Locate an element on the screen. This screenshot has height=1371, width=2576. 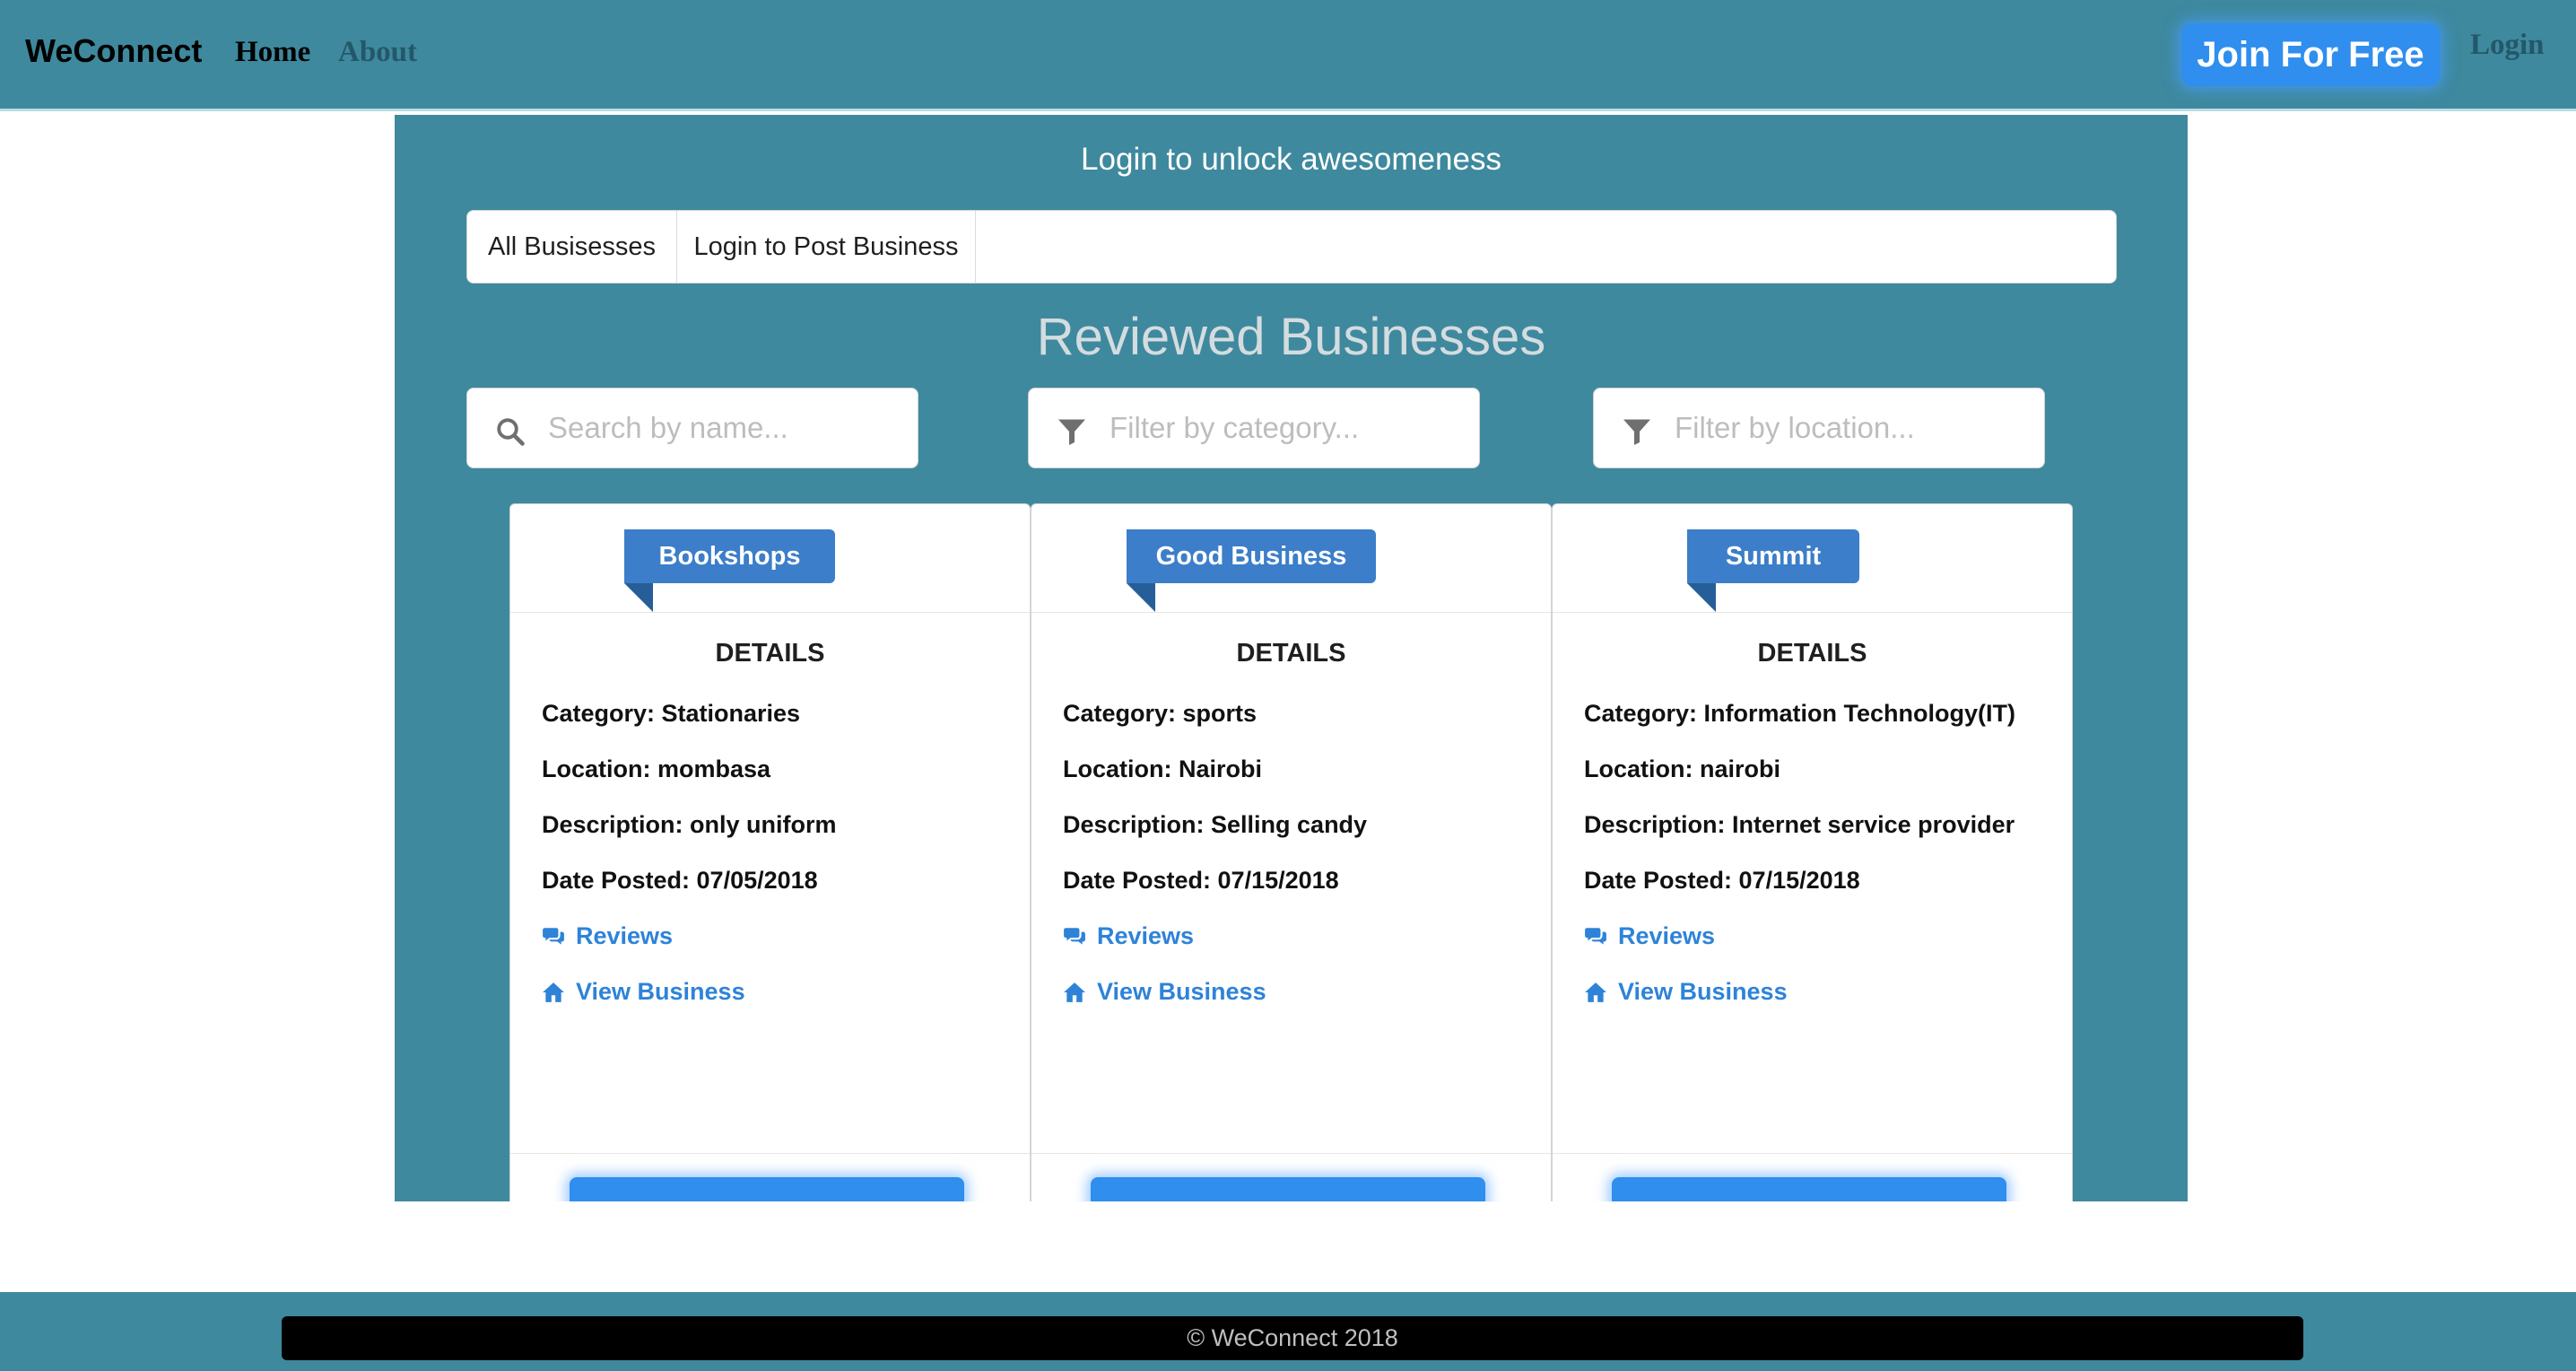
business-name-ribbon: Summit is located at coordinates (1773, 570).